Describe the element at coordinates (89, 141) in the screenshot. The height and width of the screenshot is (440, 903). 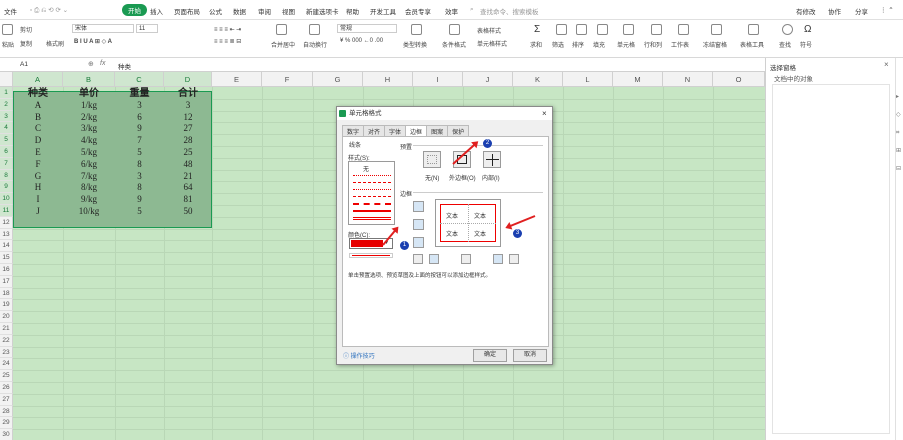
I see `table-cell: 4/kg` at that location.